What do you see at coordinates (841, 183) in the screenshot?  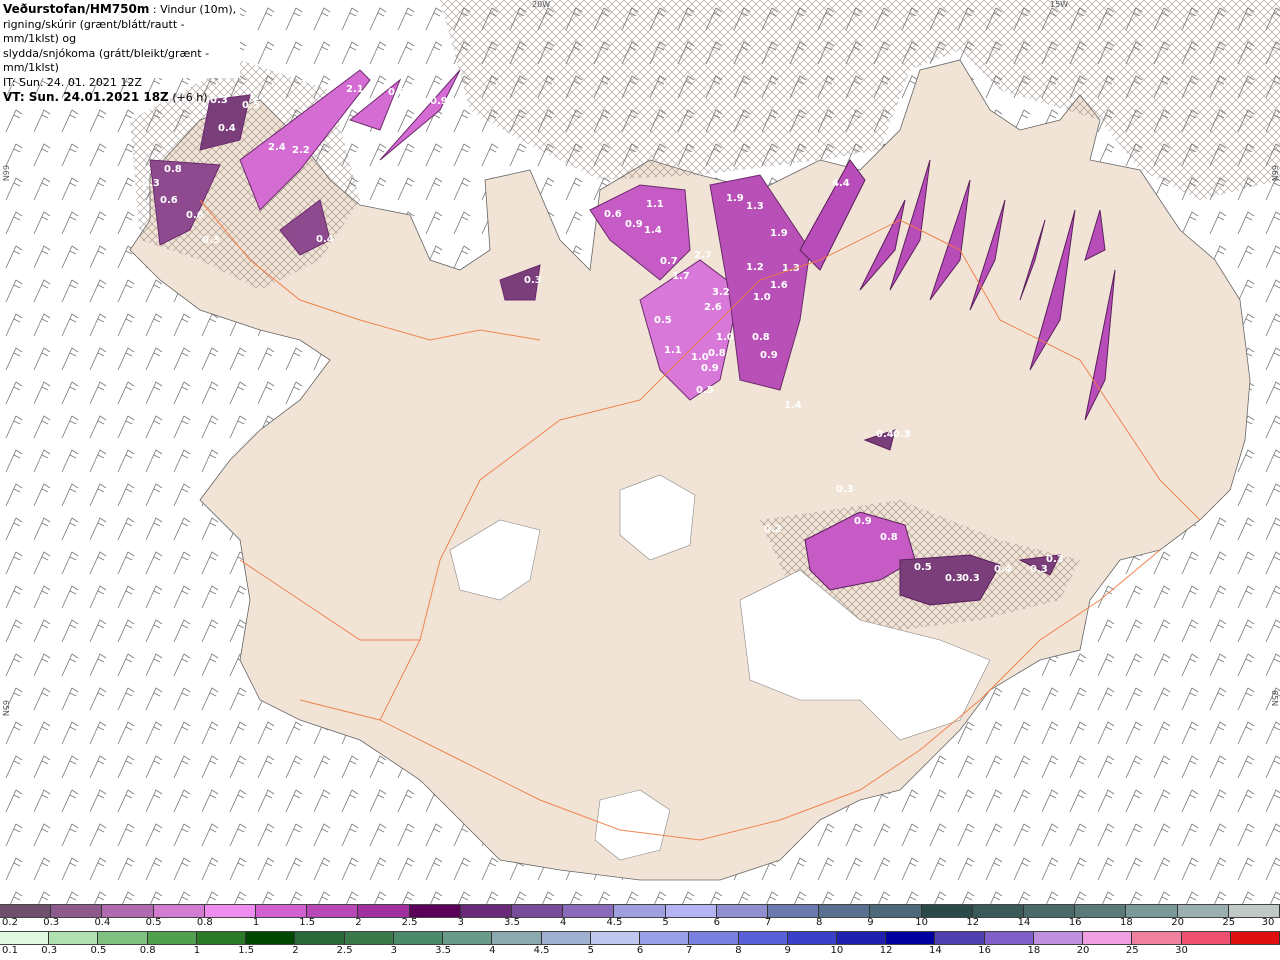 I see `precip-value-label: 4.4` at bounding box center [841, 183].